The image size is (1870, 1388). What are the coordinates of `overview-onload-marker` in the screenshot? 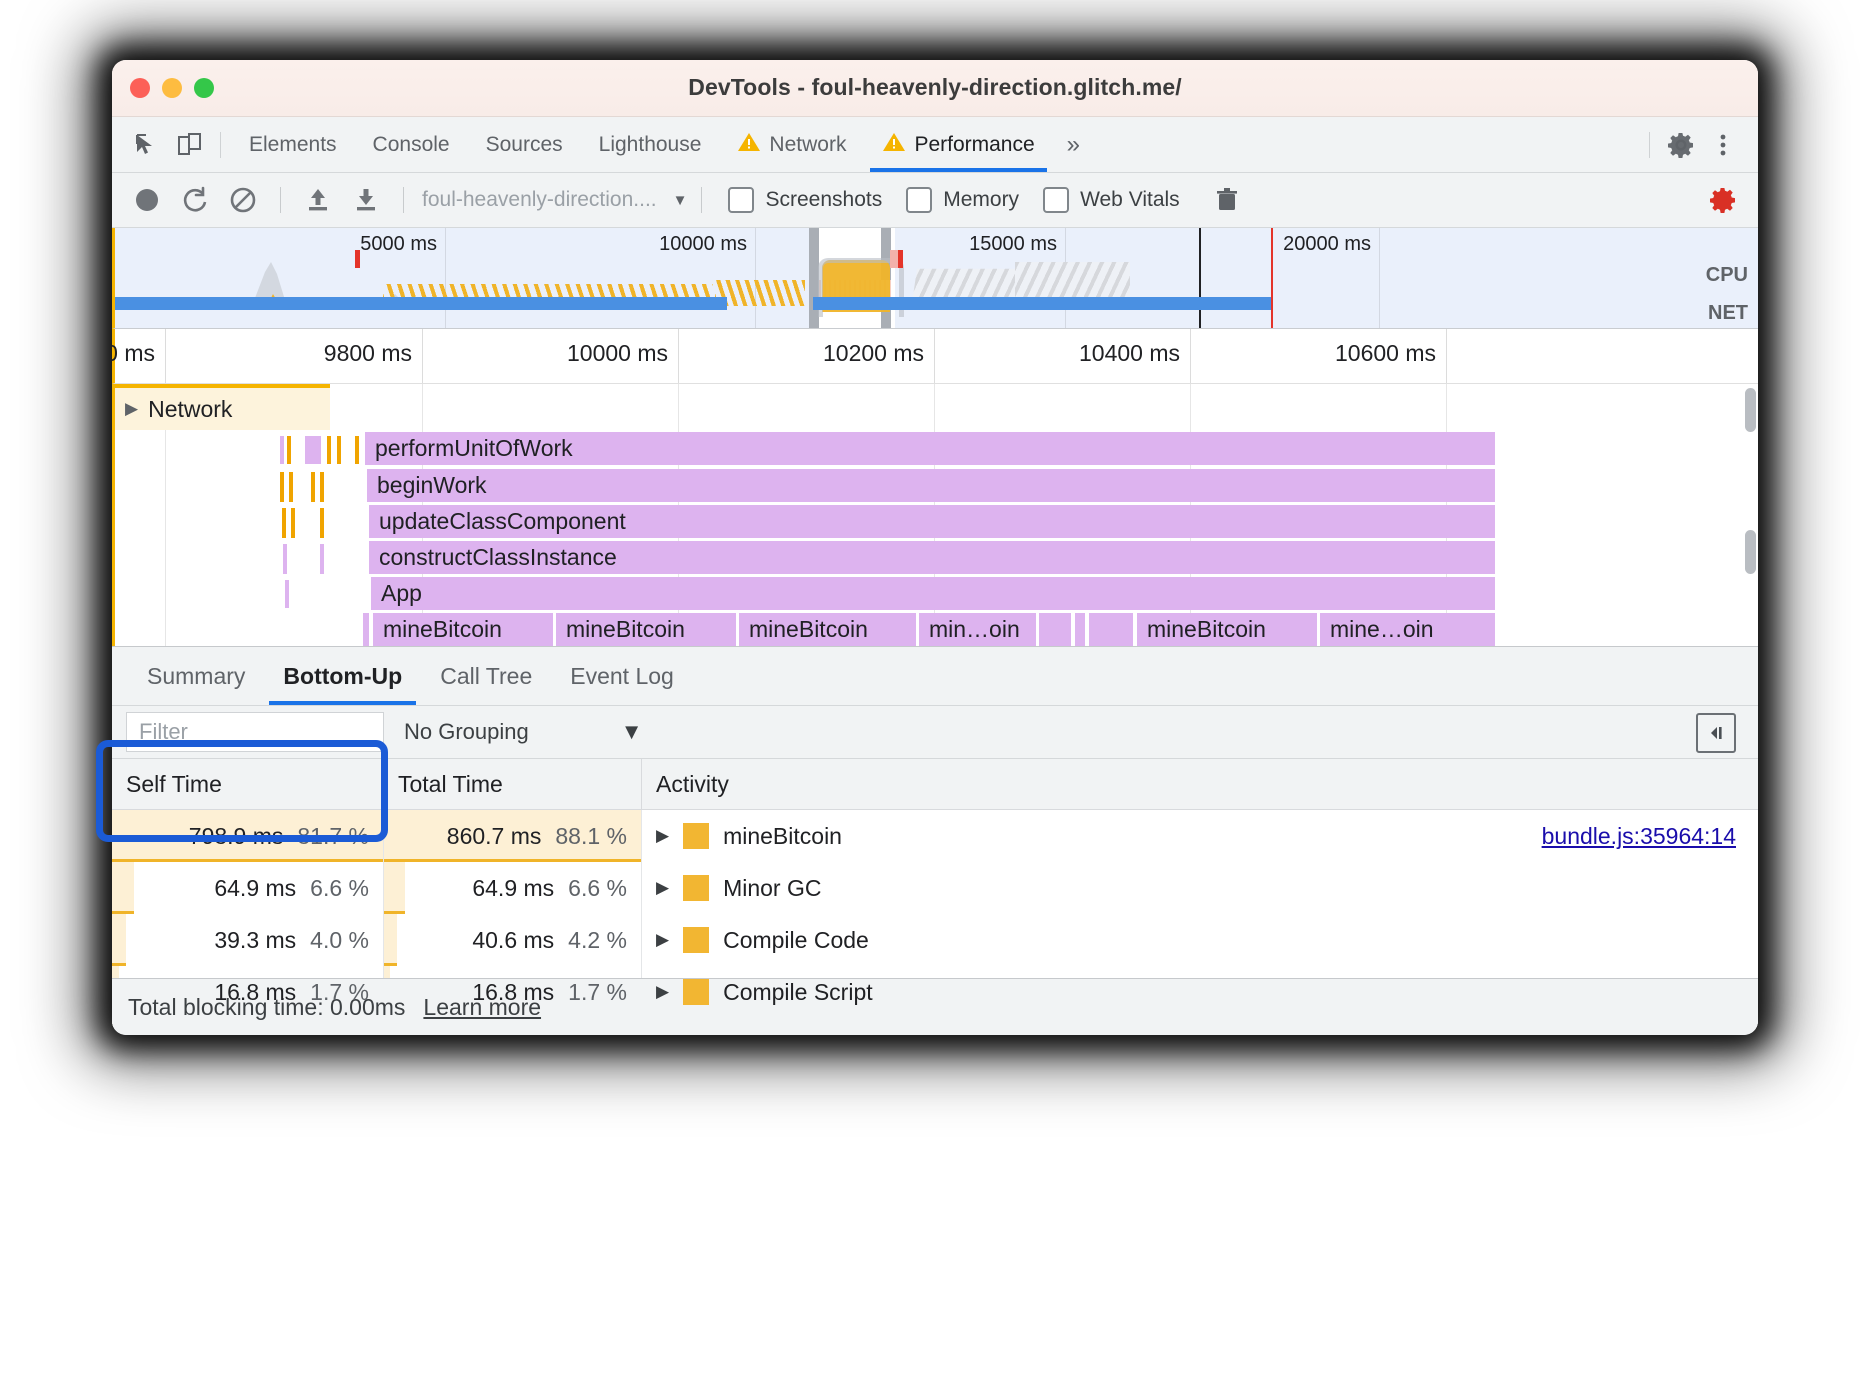 It's located at (1272, 278).